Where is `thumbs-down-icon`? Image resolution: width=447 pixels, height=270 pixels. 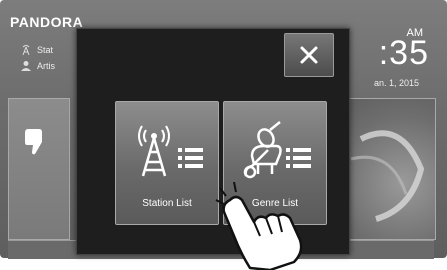 thumbs-down-icon is located at coordinates (35, 142).